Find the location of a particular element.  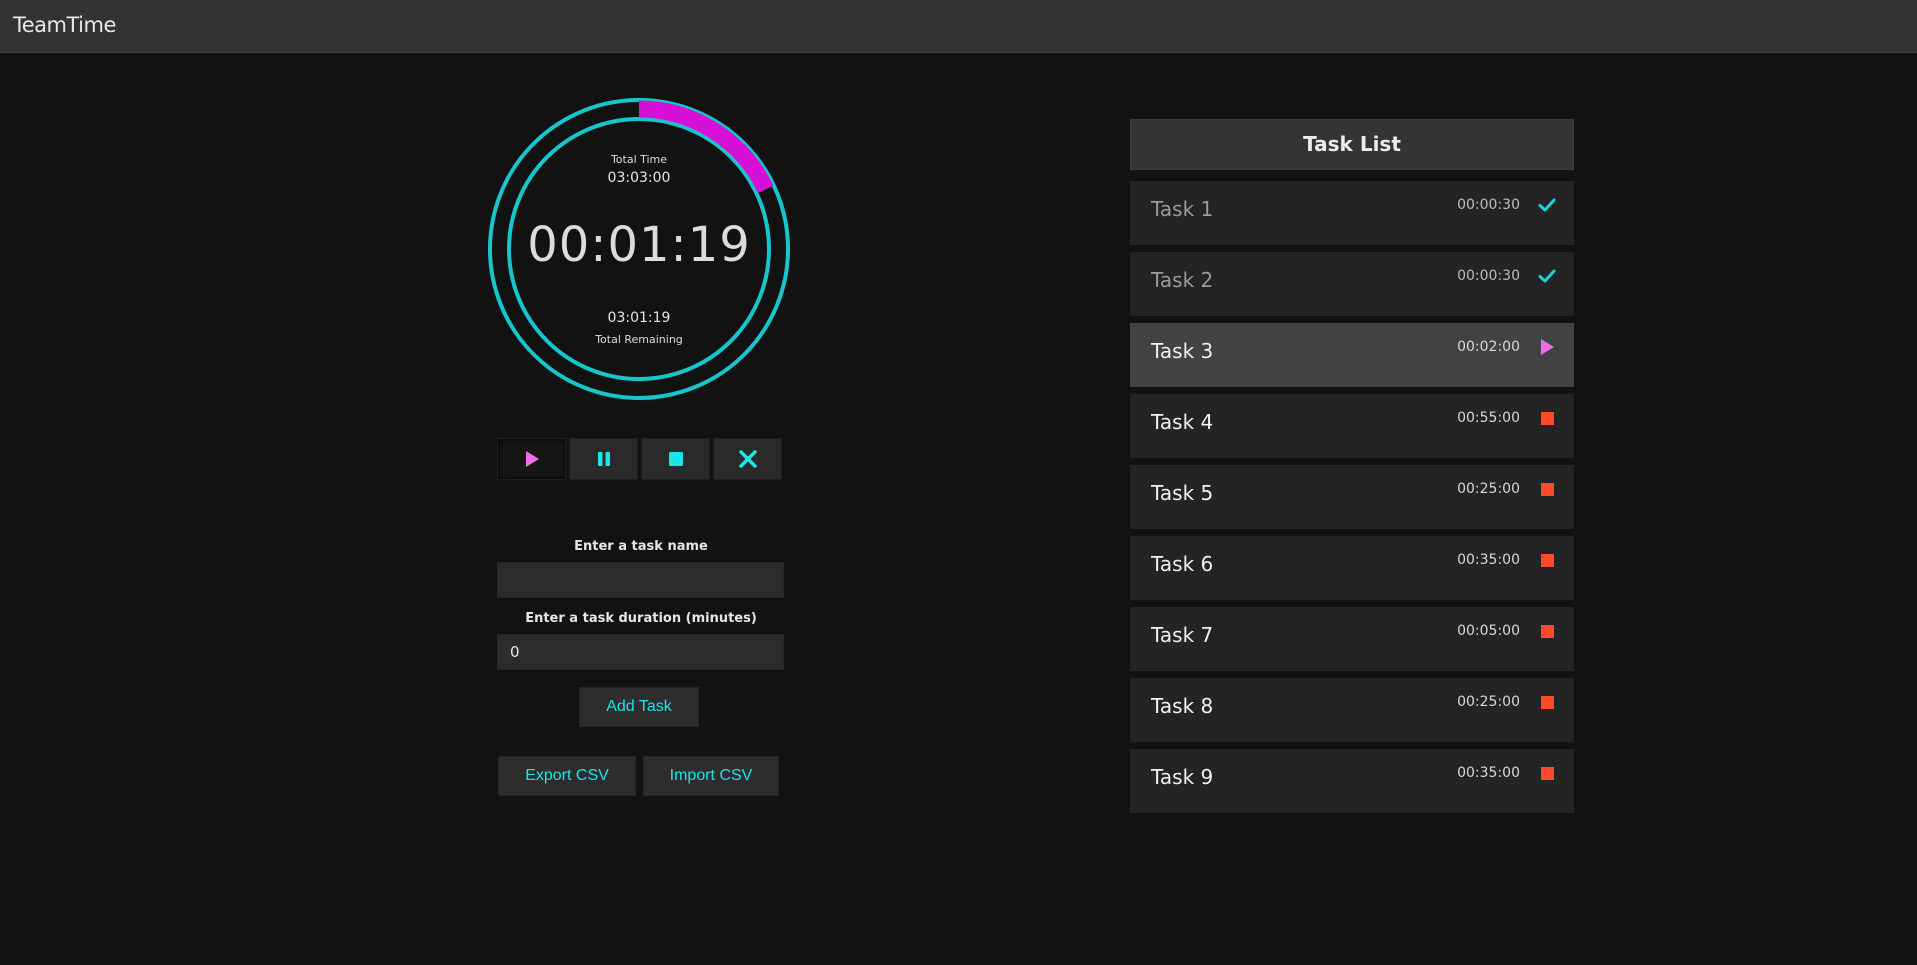

task-duration-label: Enter a task duration (minutes) is located at coordinates (641, 618).